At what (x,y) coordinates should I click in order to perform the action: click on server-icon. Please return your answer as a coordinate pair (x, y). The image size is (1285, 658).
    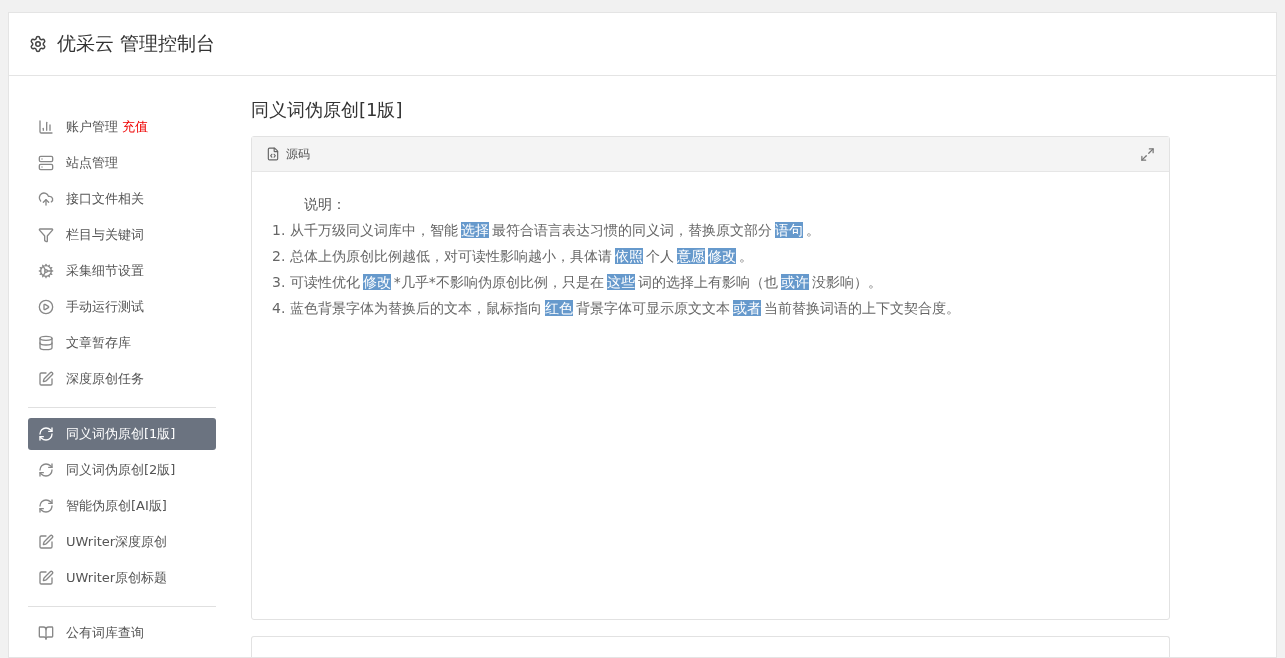
    Looking at the image, I should click on (46, 163).